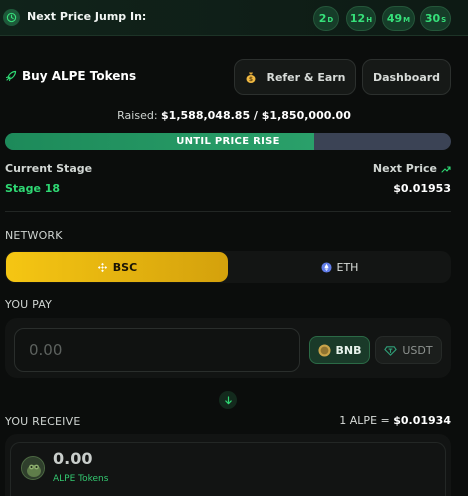 This screenshot has height=496, width=468. Describe the element at coordinates (33, 188) in the screenshot. I see `current-stage-value: Stage 18` at that location.